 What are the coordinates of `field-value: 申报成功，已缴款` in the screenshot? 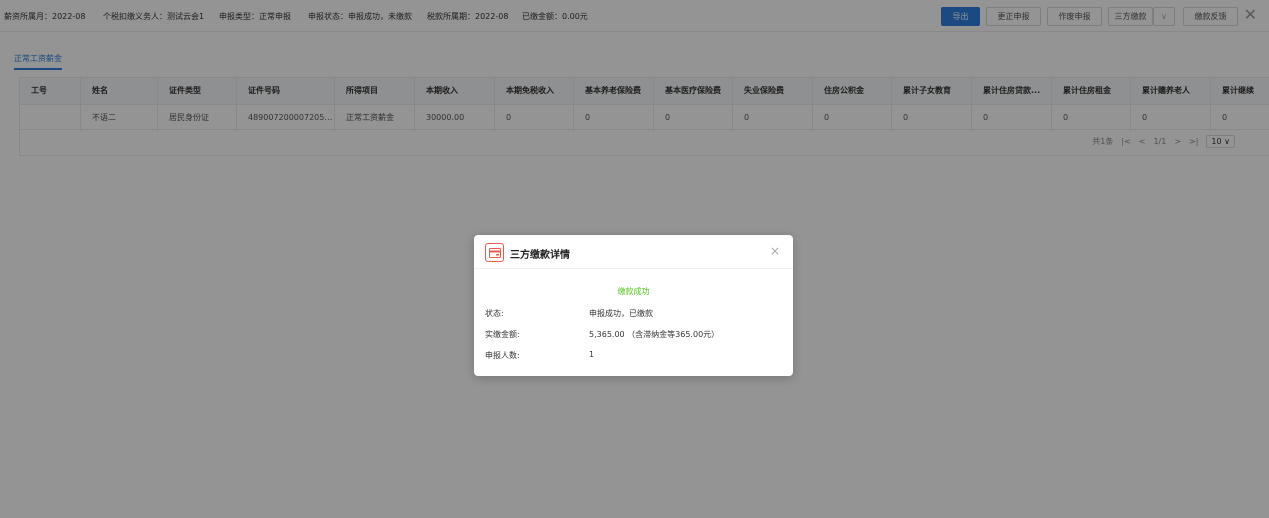 It's located at (621, 313).